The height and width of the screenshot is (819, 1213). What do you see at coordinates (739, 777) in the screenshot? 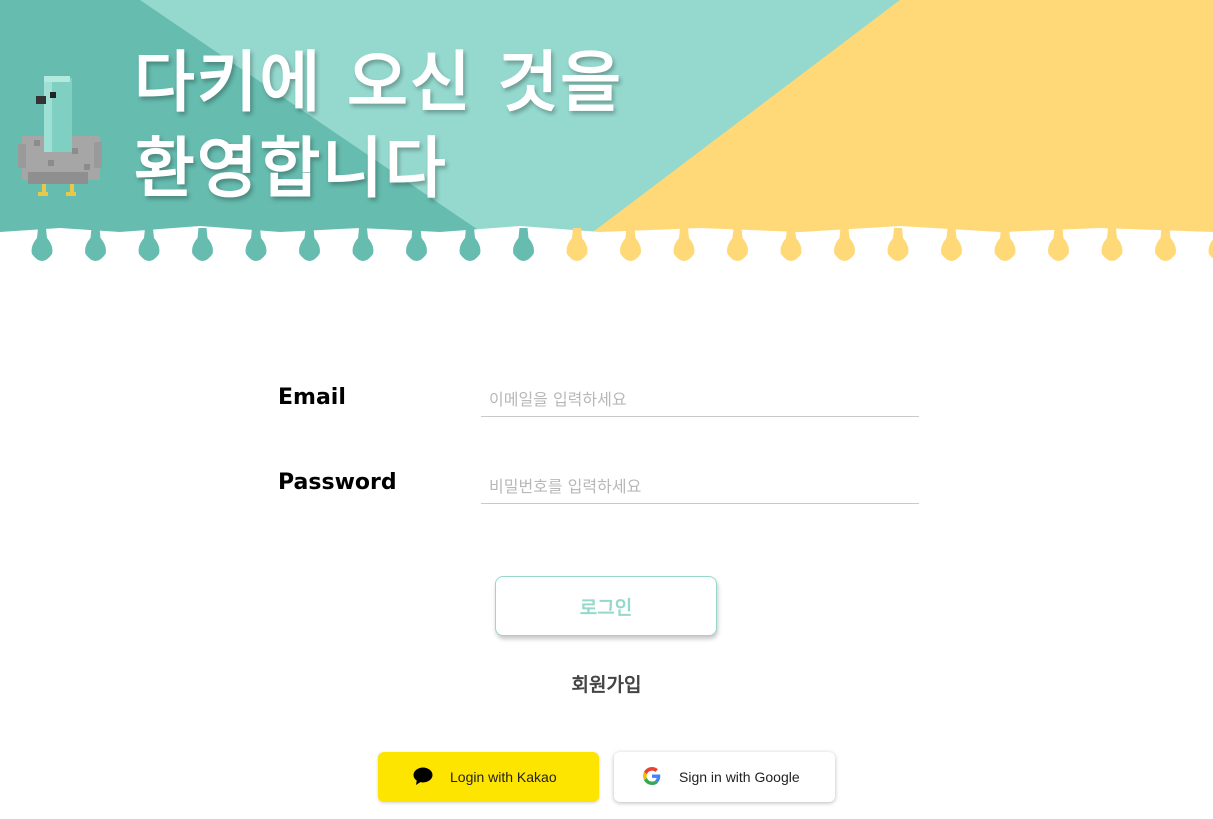
I see `google-login-label: Sign in with Google` at bounding box center [739, 777].